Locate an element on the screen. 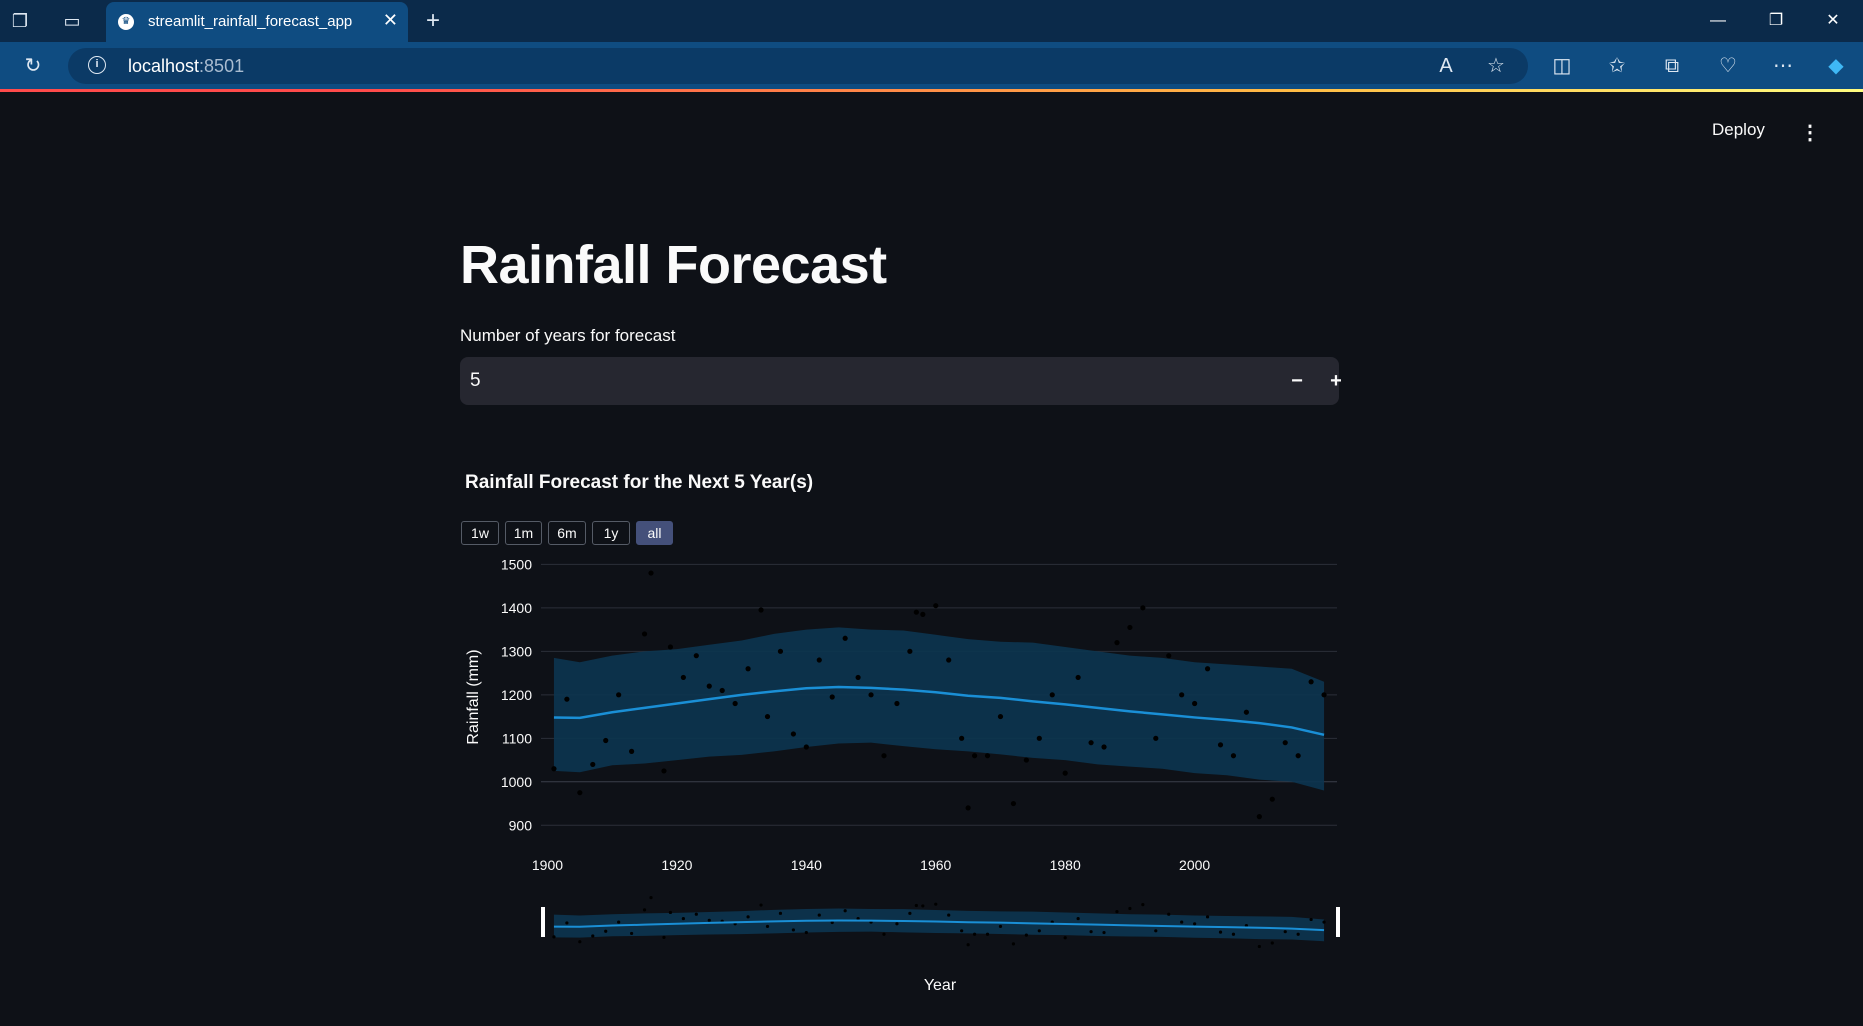 This screenshot has height=1026, width=1863. x-tick-label: 1960 is located at coordinates (935, 865).